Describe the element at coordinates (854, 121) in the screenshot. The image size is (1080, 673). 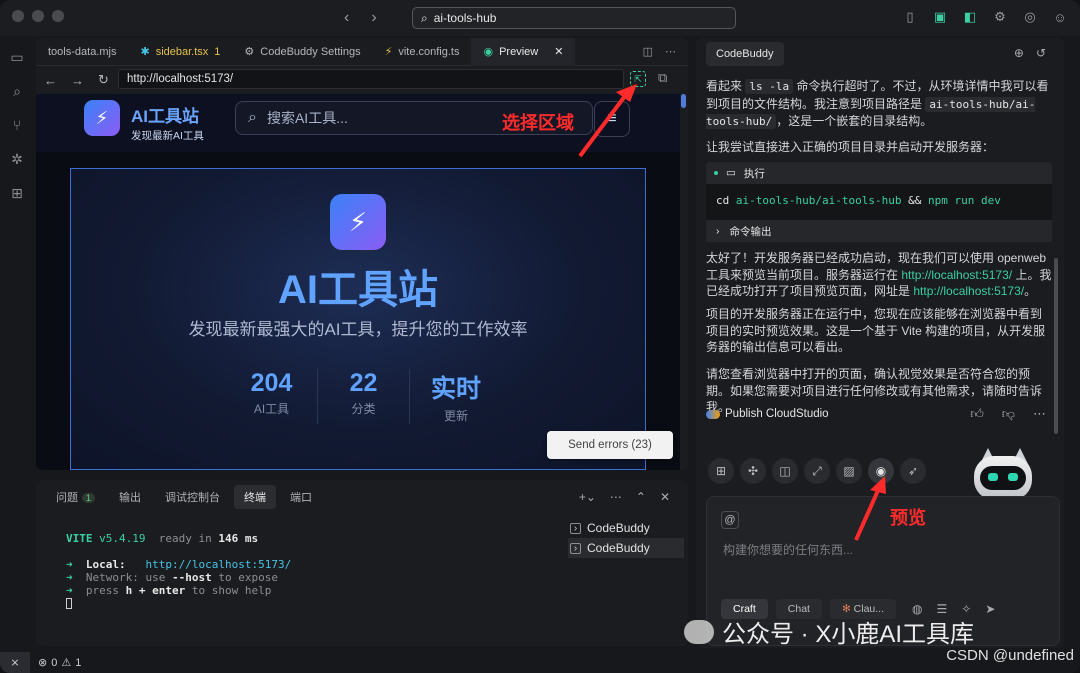
I see `message-text: ，这是一个嵌套的目录结构。` at that location.